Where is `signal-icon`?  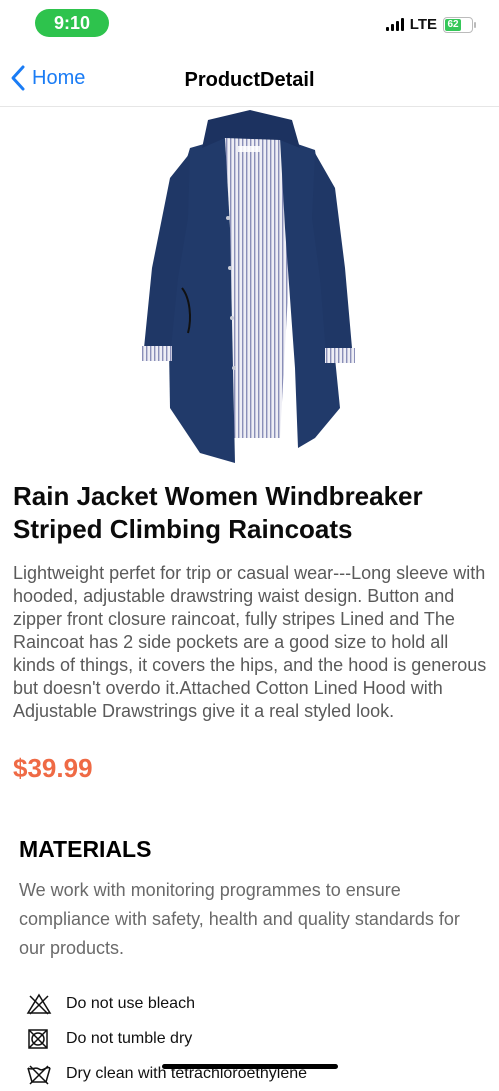 signal-icon is located at coordinates (394, 24).